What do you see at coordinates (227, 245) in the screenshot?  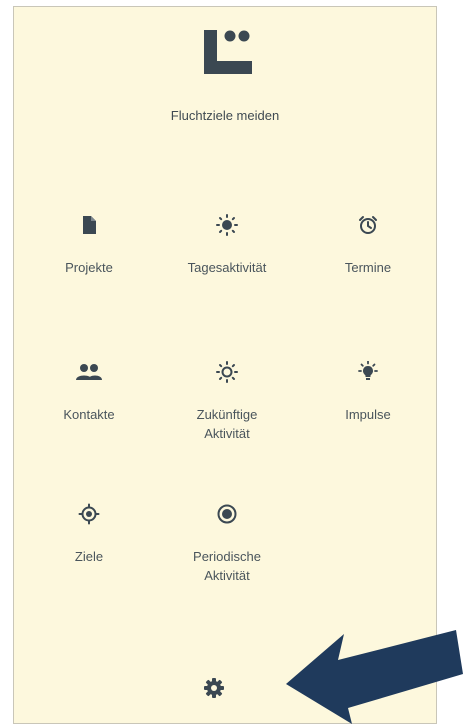 I see `menu-item-tagesaktivitaet: Tagesaktivität` at bounding box center [227, 245].